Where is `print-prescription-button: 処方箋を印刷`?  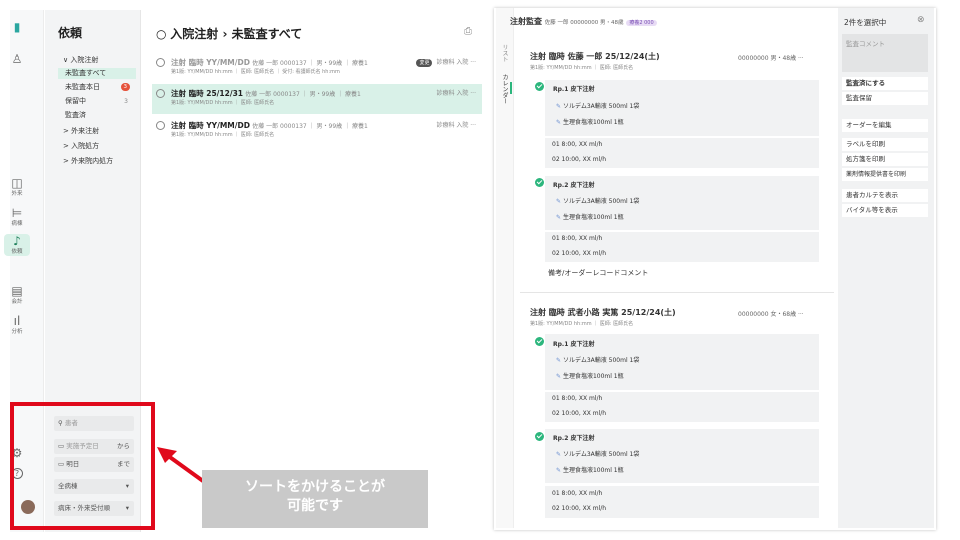 print-prescription-button: 処方箋を印刷 is located at coordinates (885, 159).